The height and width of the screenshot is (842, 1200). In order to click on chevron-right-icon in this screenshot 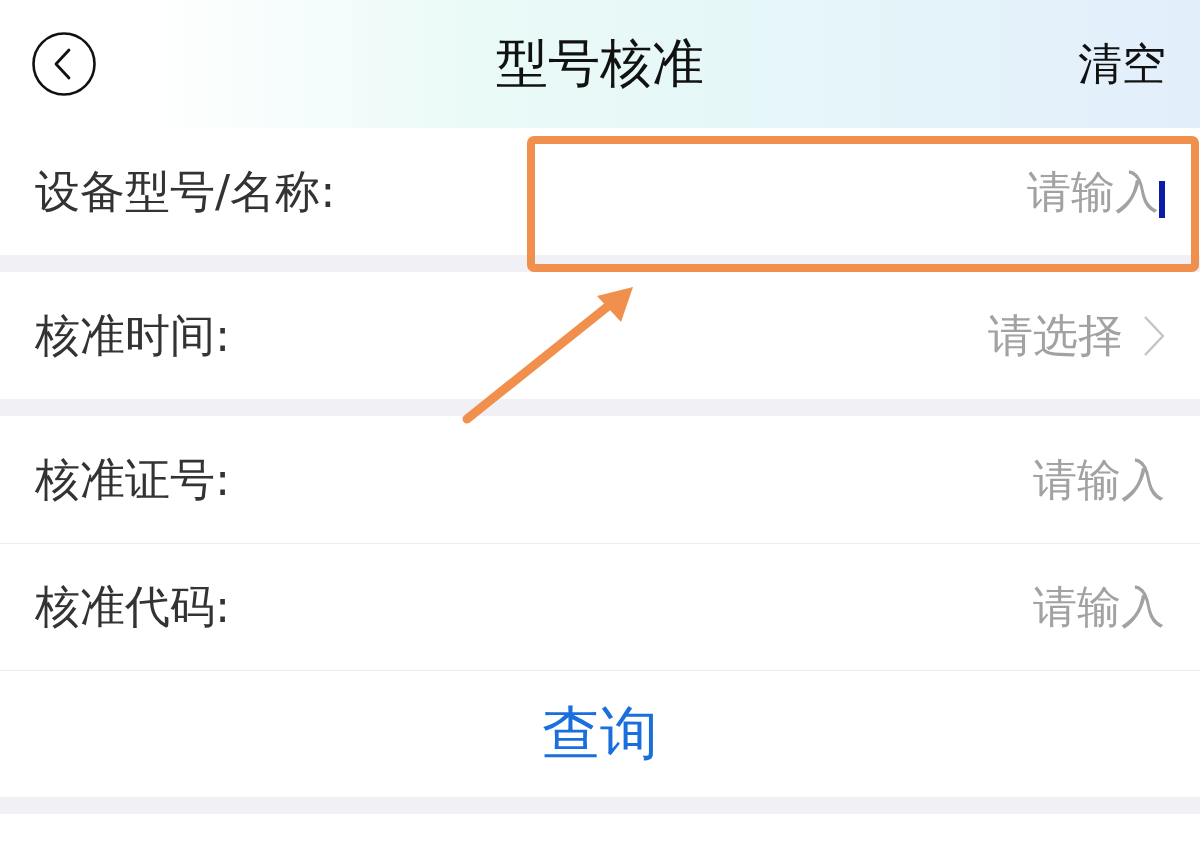, I will do `click(1154, 335)`.